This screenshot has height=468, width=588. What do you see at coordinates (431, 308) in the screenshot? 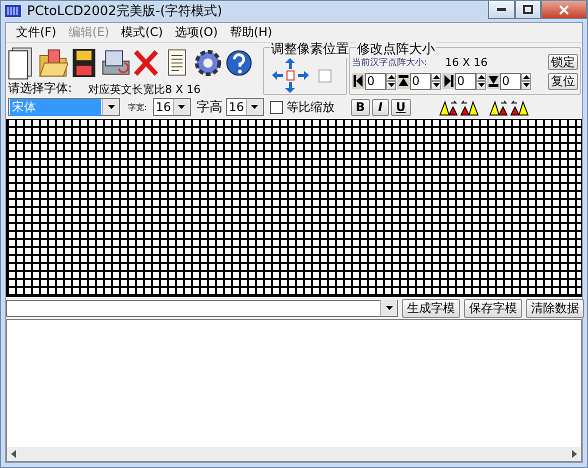
I see `action-button: 生成字模` at bounding box center [431, 308].